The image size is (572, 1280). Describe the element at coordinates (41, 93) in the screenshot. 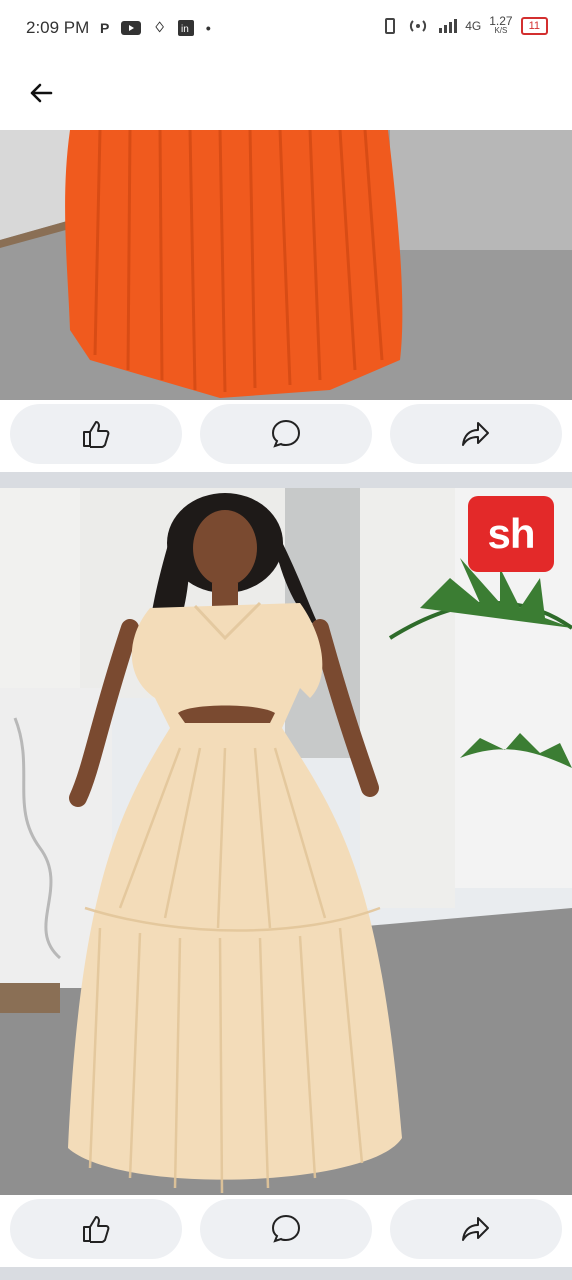

I see `arrow-left-icon` at that location.